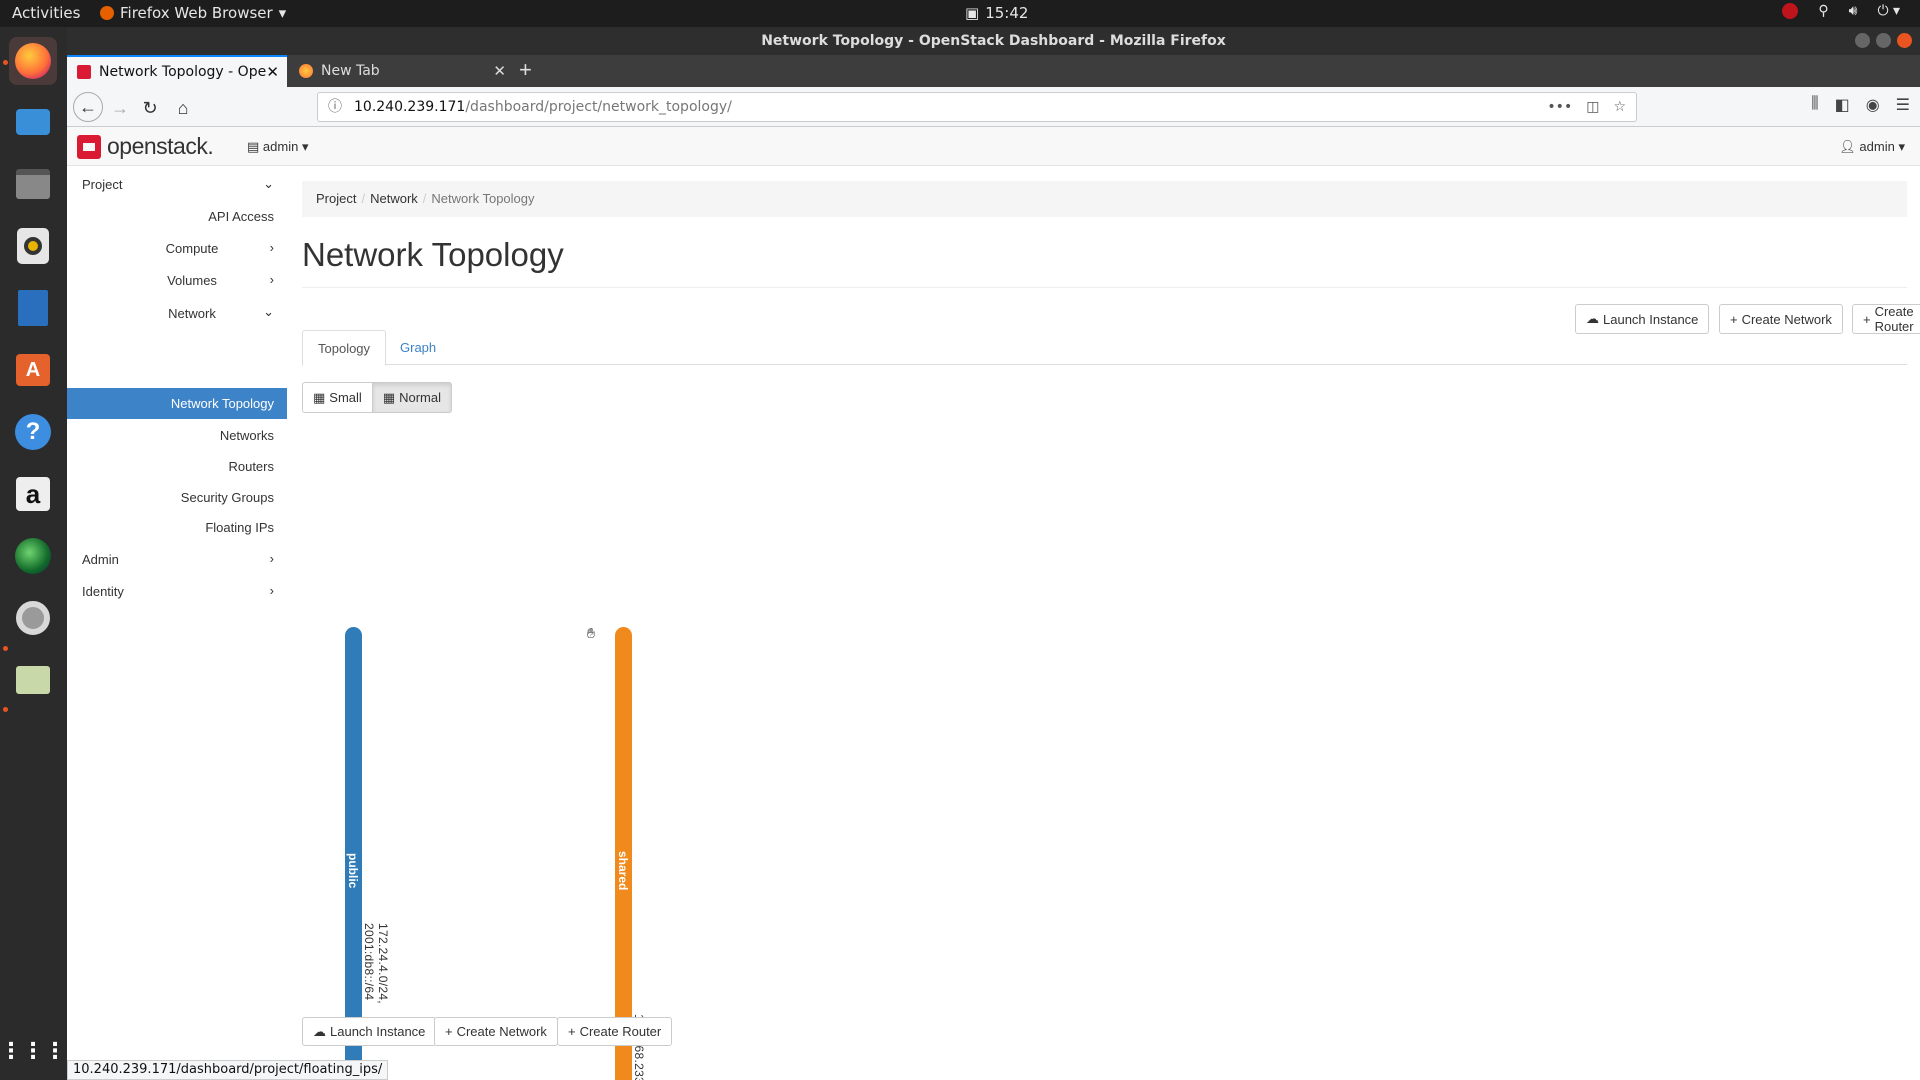  Describe the element at coordinates (239, 527) in the screenshot. I see `sidebar-item-floating-ips: Floating IPs` at that location.